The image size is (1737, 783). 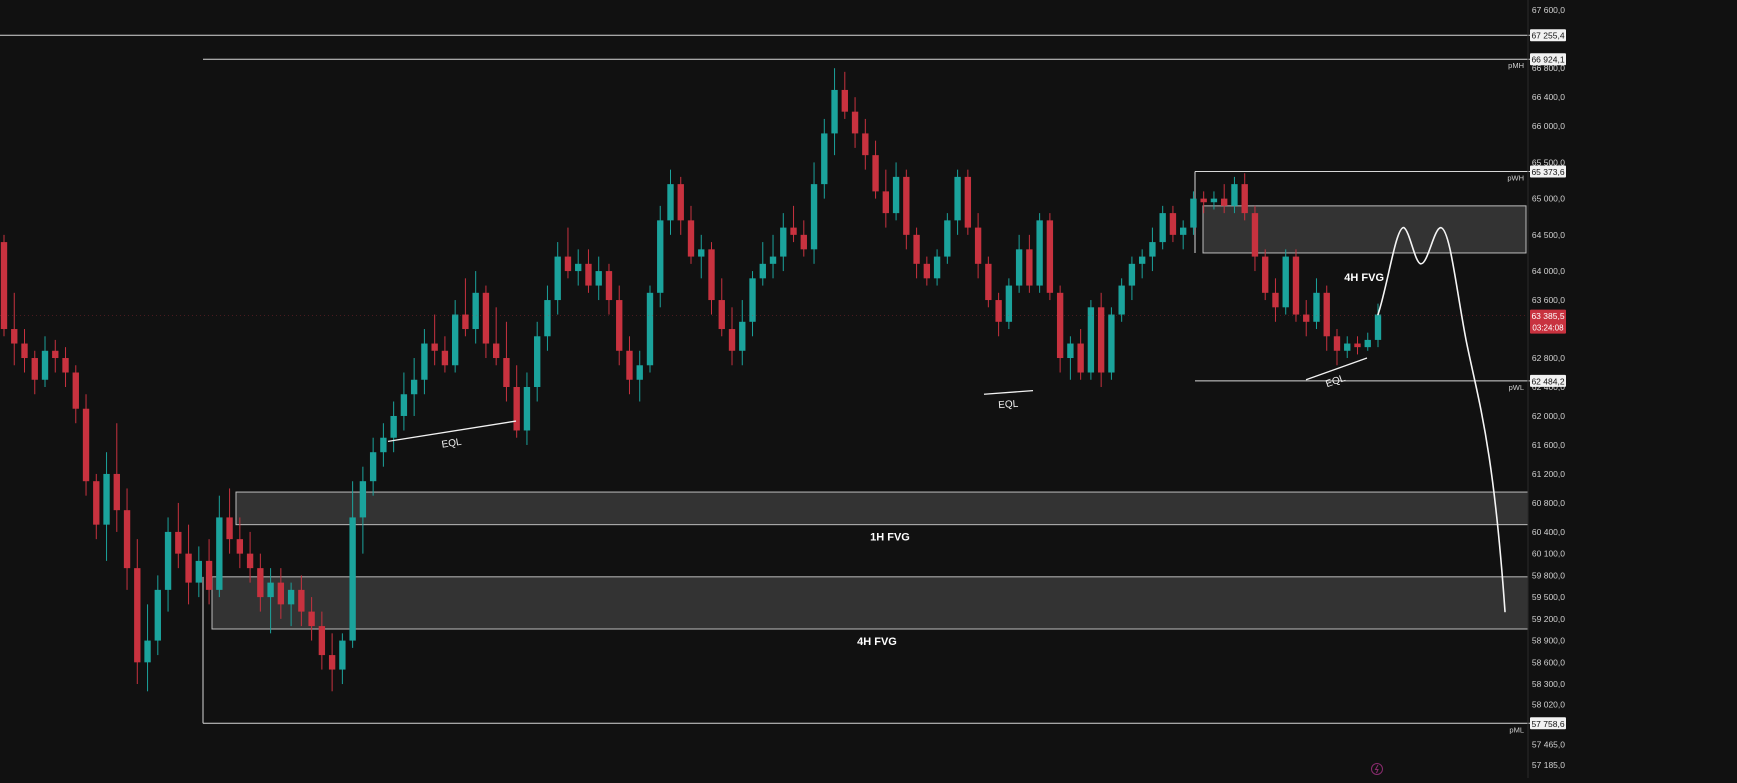 I want to click on y-tick-label: 57 185,0, so click(x=1548, y=765).